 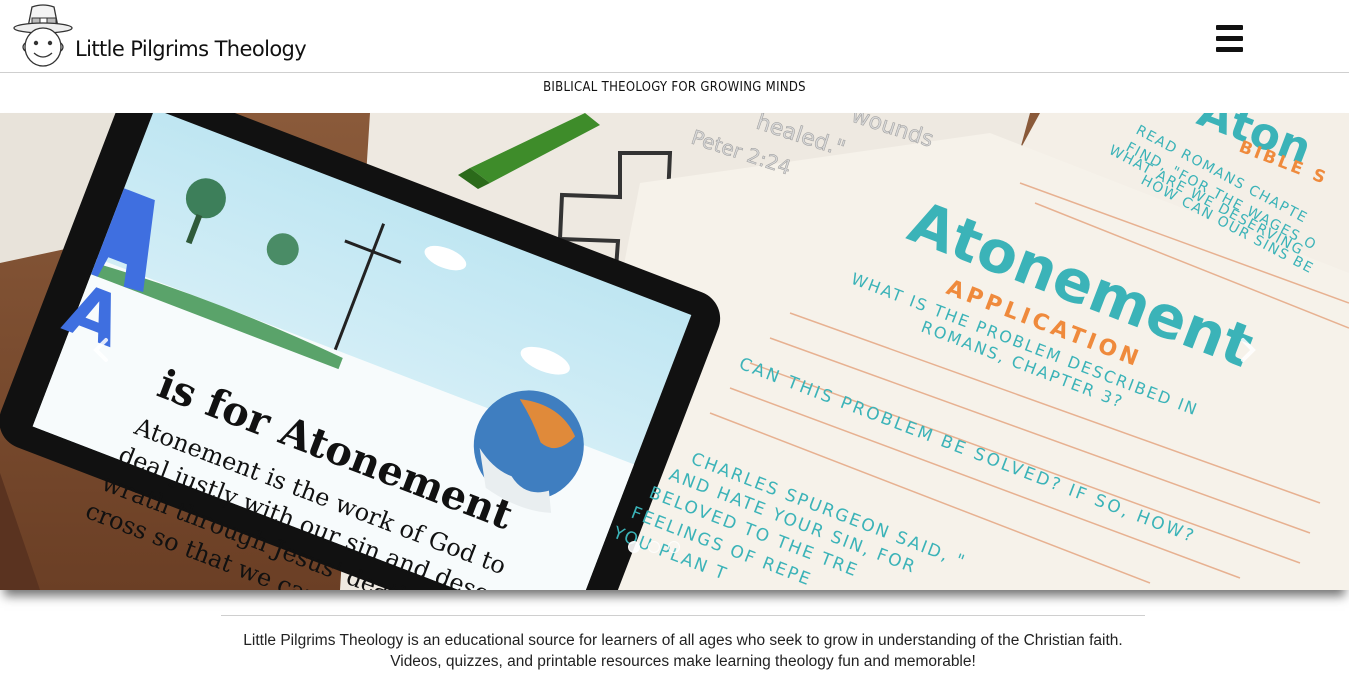 I want to click on carousel-prev-button, so click(x=102, y=350).